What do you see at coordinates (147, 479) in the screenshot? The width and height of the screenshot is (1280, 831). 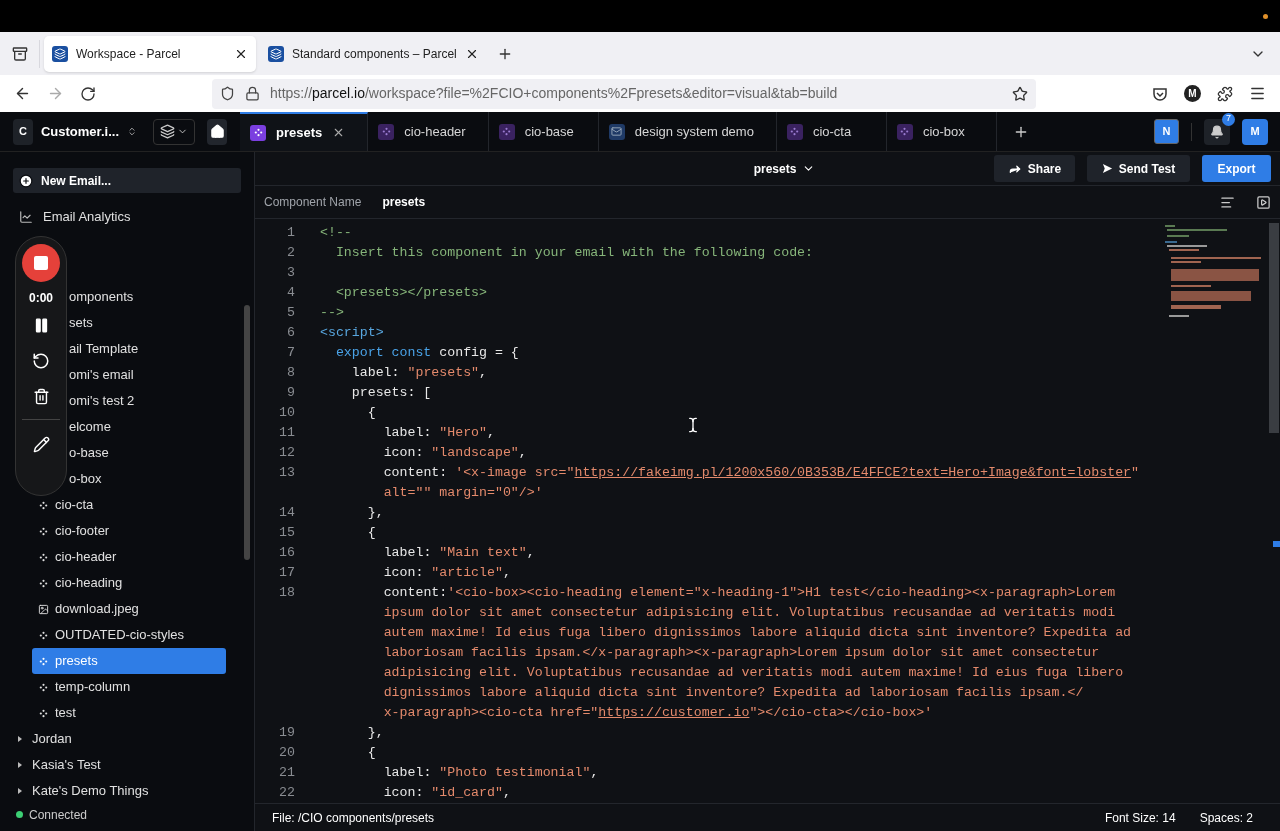 I see `file-item: o-box` at bounding box center [147, 479].